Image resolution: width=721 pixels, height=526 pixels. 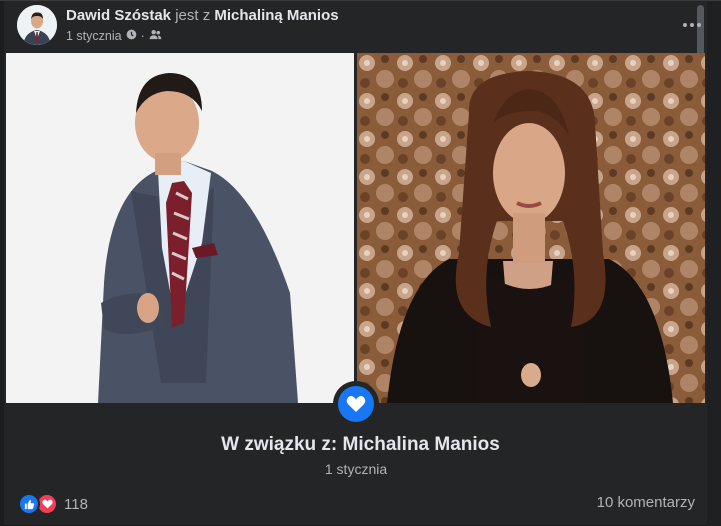 I want to click on comments-count: 10 komentarzy, so click(x=646, y=502).